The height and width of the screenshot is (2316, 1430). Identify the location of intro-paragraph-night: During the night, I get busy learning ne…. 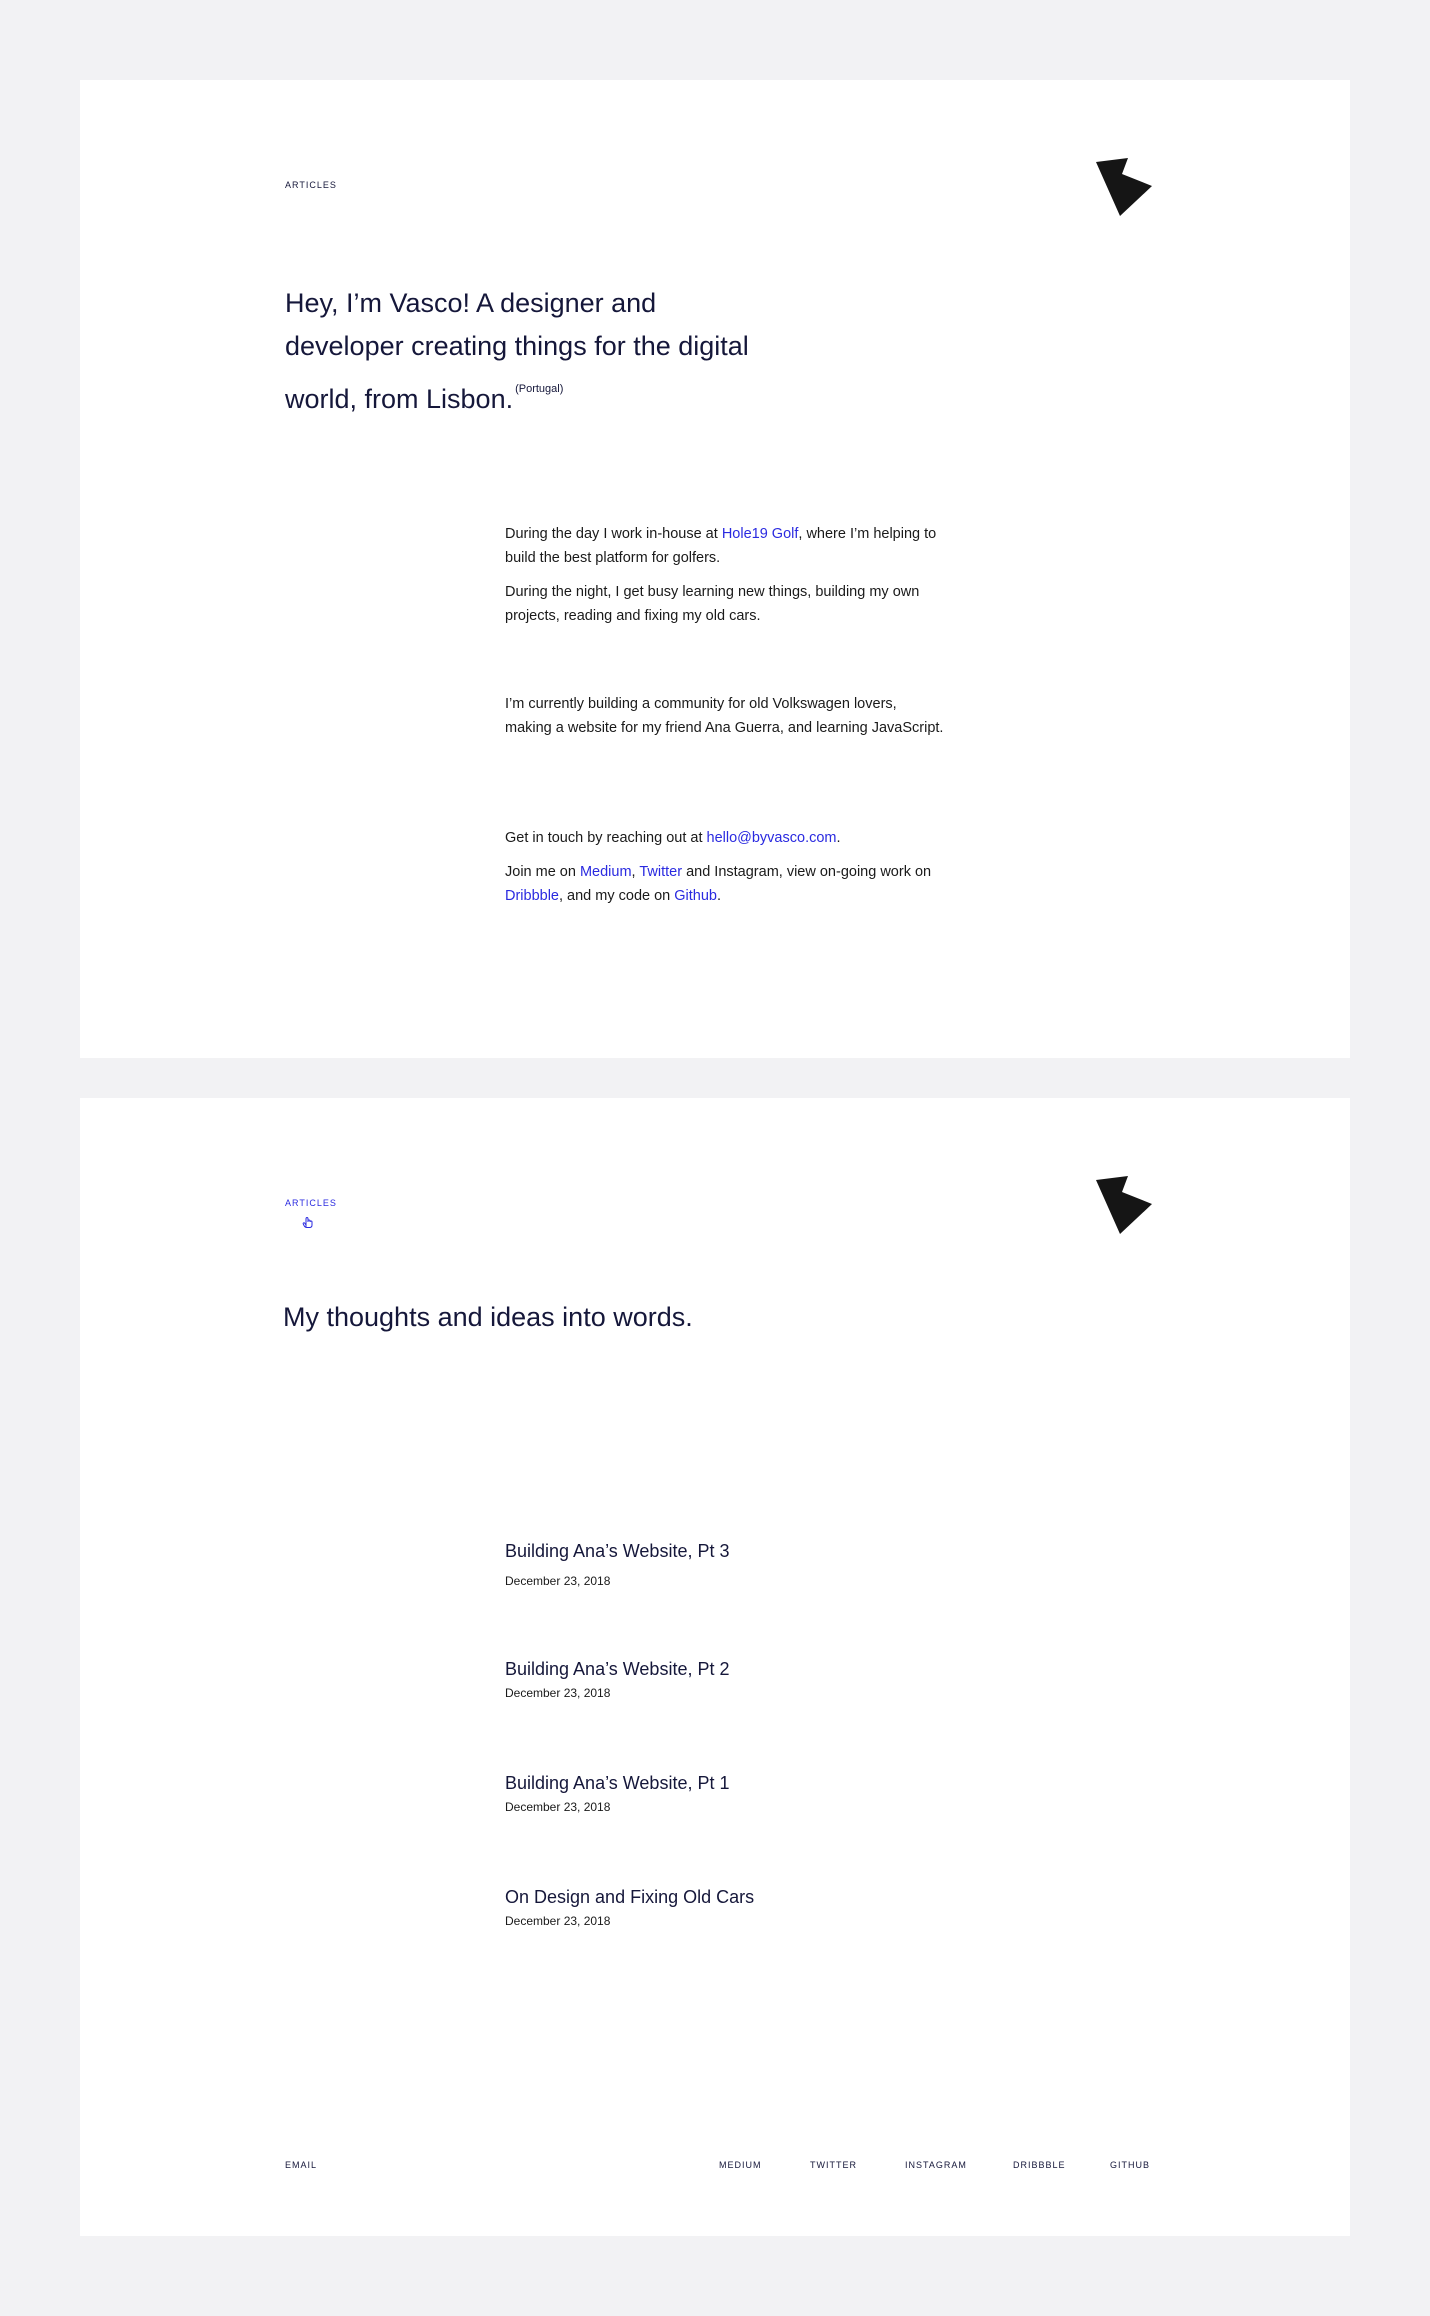
(712, 604).